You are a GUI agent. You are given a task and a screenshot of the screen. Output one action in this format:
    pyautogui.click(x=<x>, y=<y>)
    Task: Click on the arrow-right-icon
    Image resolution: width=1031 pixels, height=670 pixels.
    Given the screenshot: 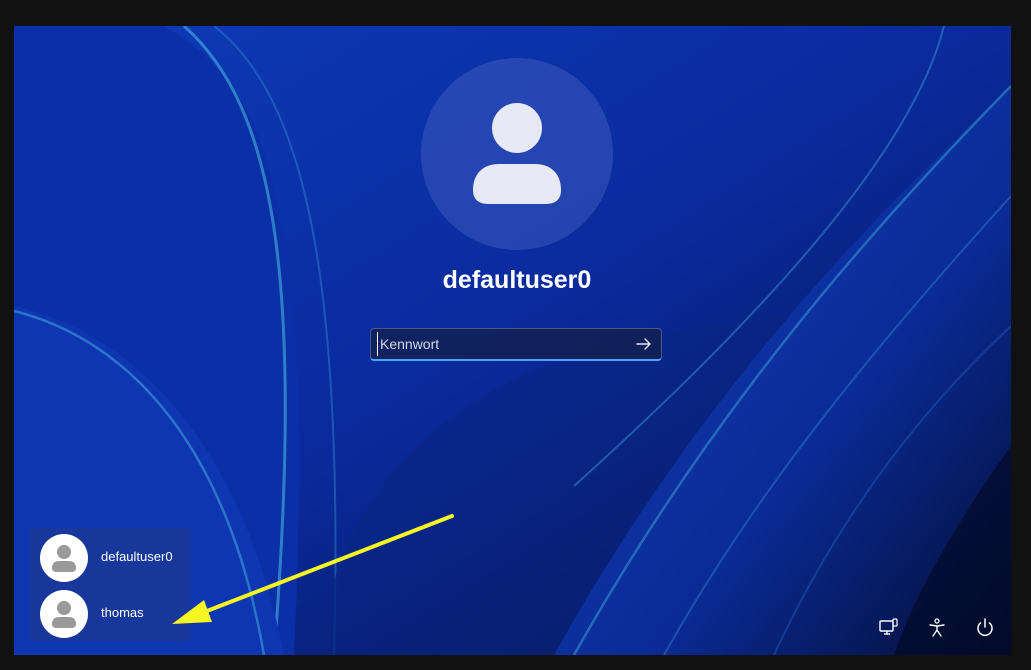 What is the action you would take?
    pyautogui.click(x=644, y=344)
    